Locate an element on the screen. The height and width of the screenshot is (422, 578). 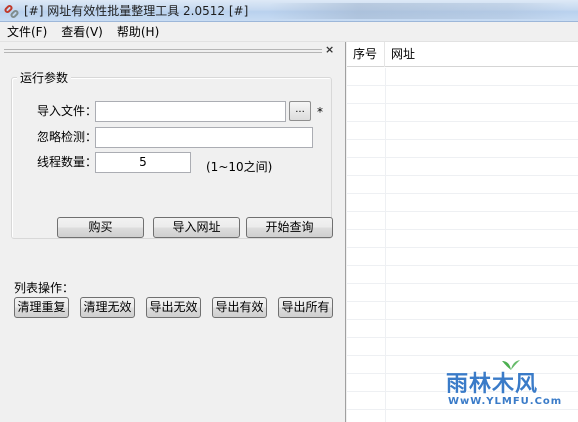
panel-grip is located at coordinates (163, 51).